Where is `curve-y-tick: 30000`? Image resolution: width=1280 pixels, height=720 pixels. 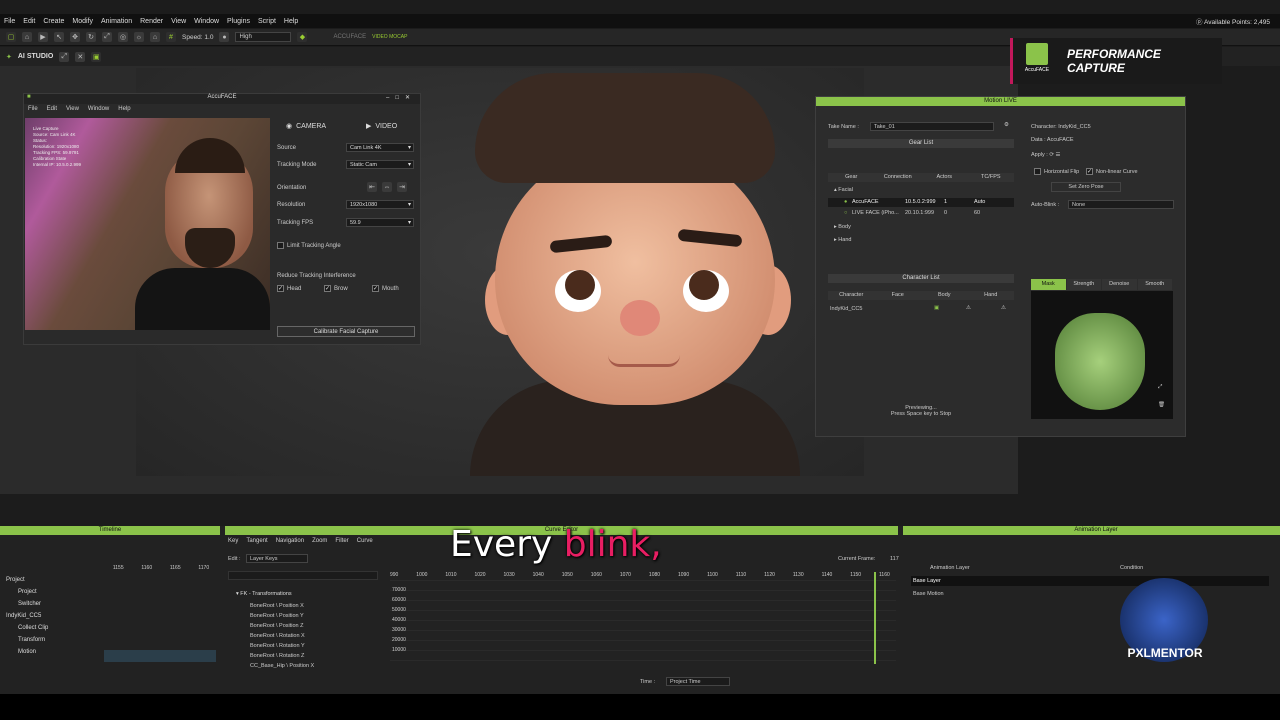 curve-y-tick: 30000 is located at coordinates (399, 630).